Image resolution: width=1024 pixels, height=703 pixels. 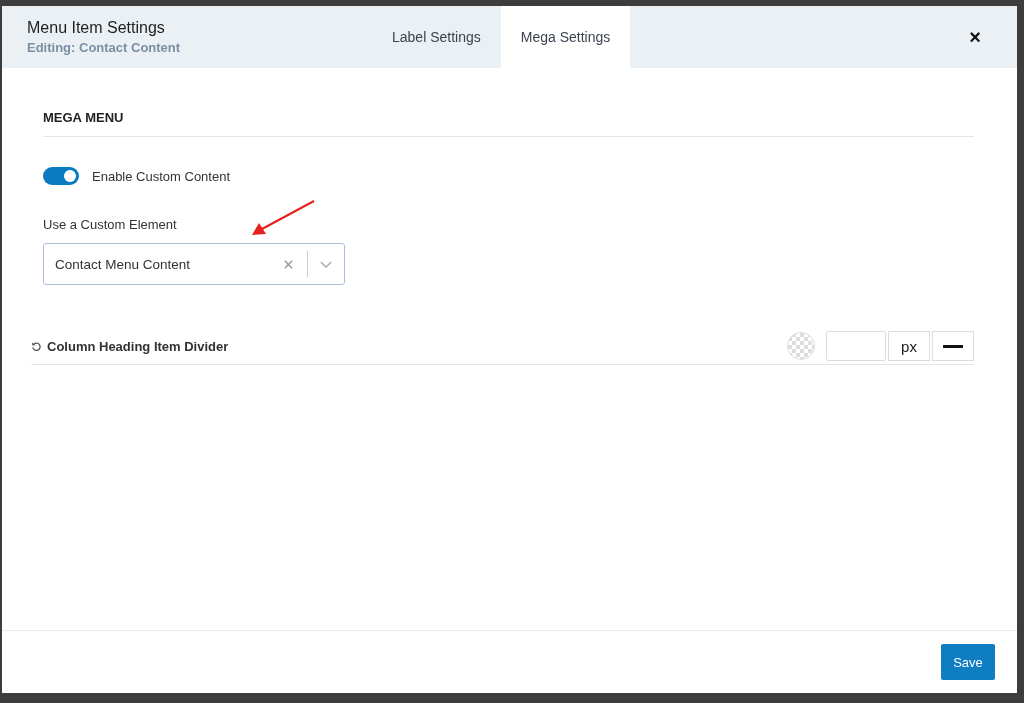 I want to click on unit-button: px, so click(x=909, y=346).